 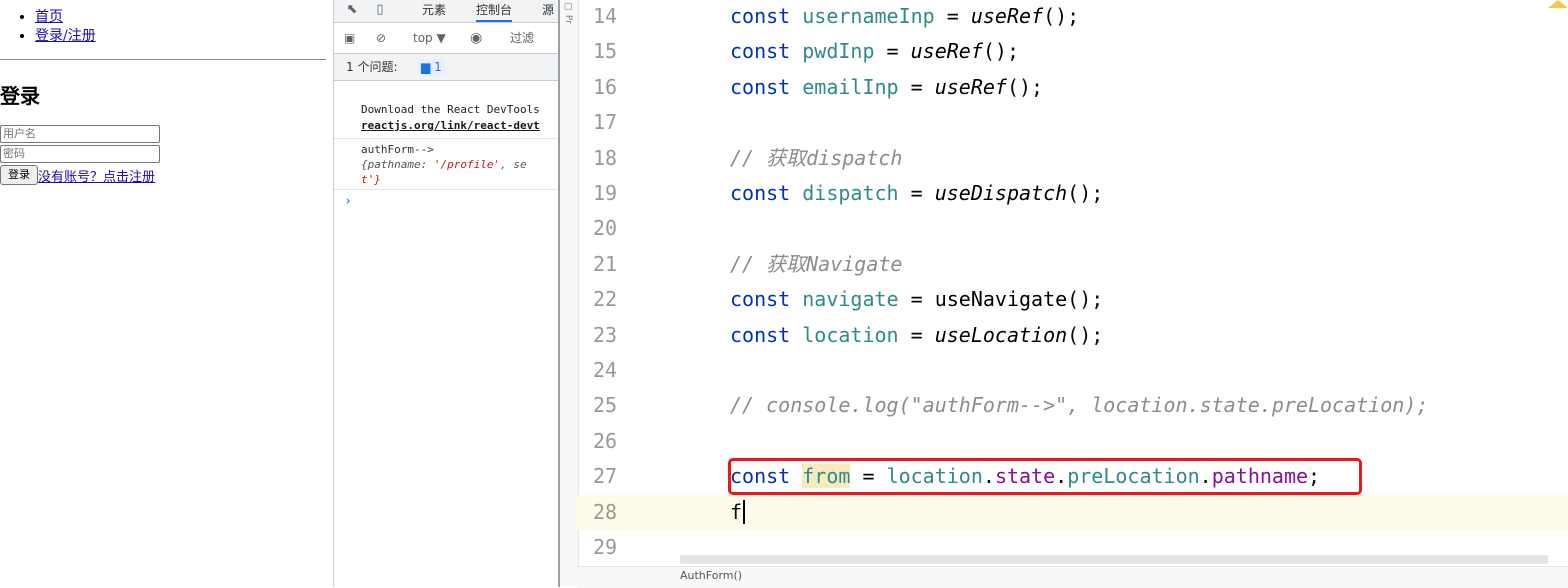 What do you see at coordinates (96, 175) in the screenshot?
I see `register-link: 没有账号？点击注册` at bounding box center [96, 175].